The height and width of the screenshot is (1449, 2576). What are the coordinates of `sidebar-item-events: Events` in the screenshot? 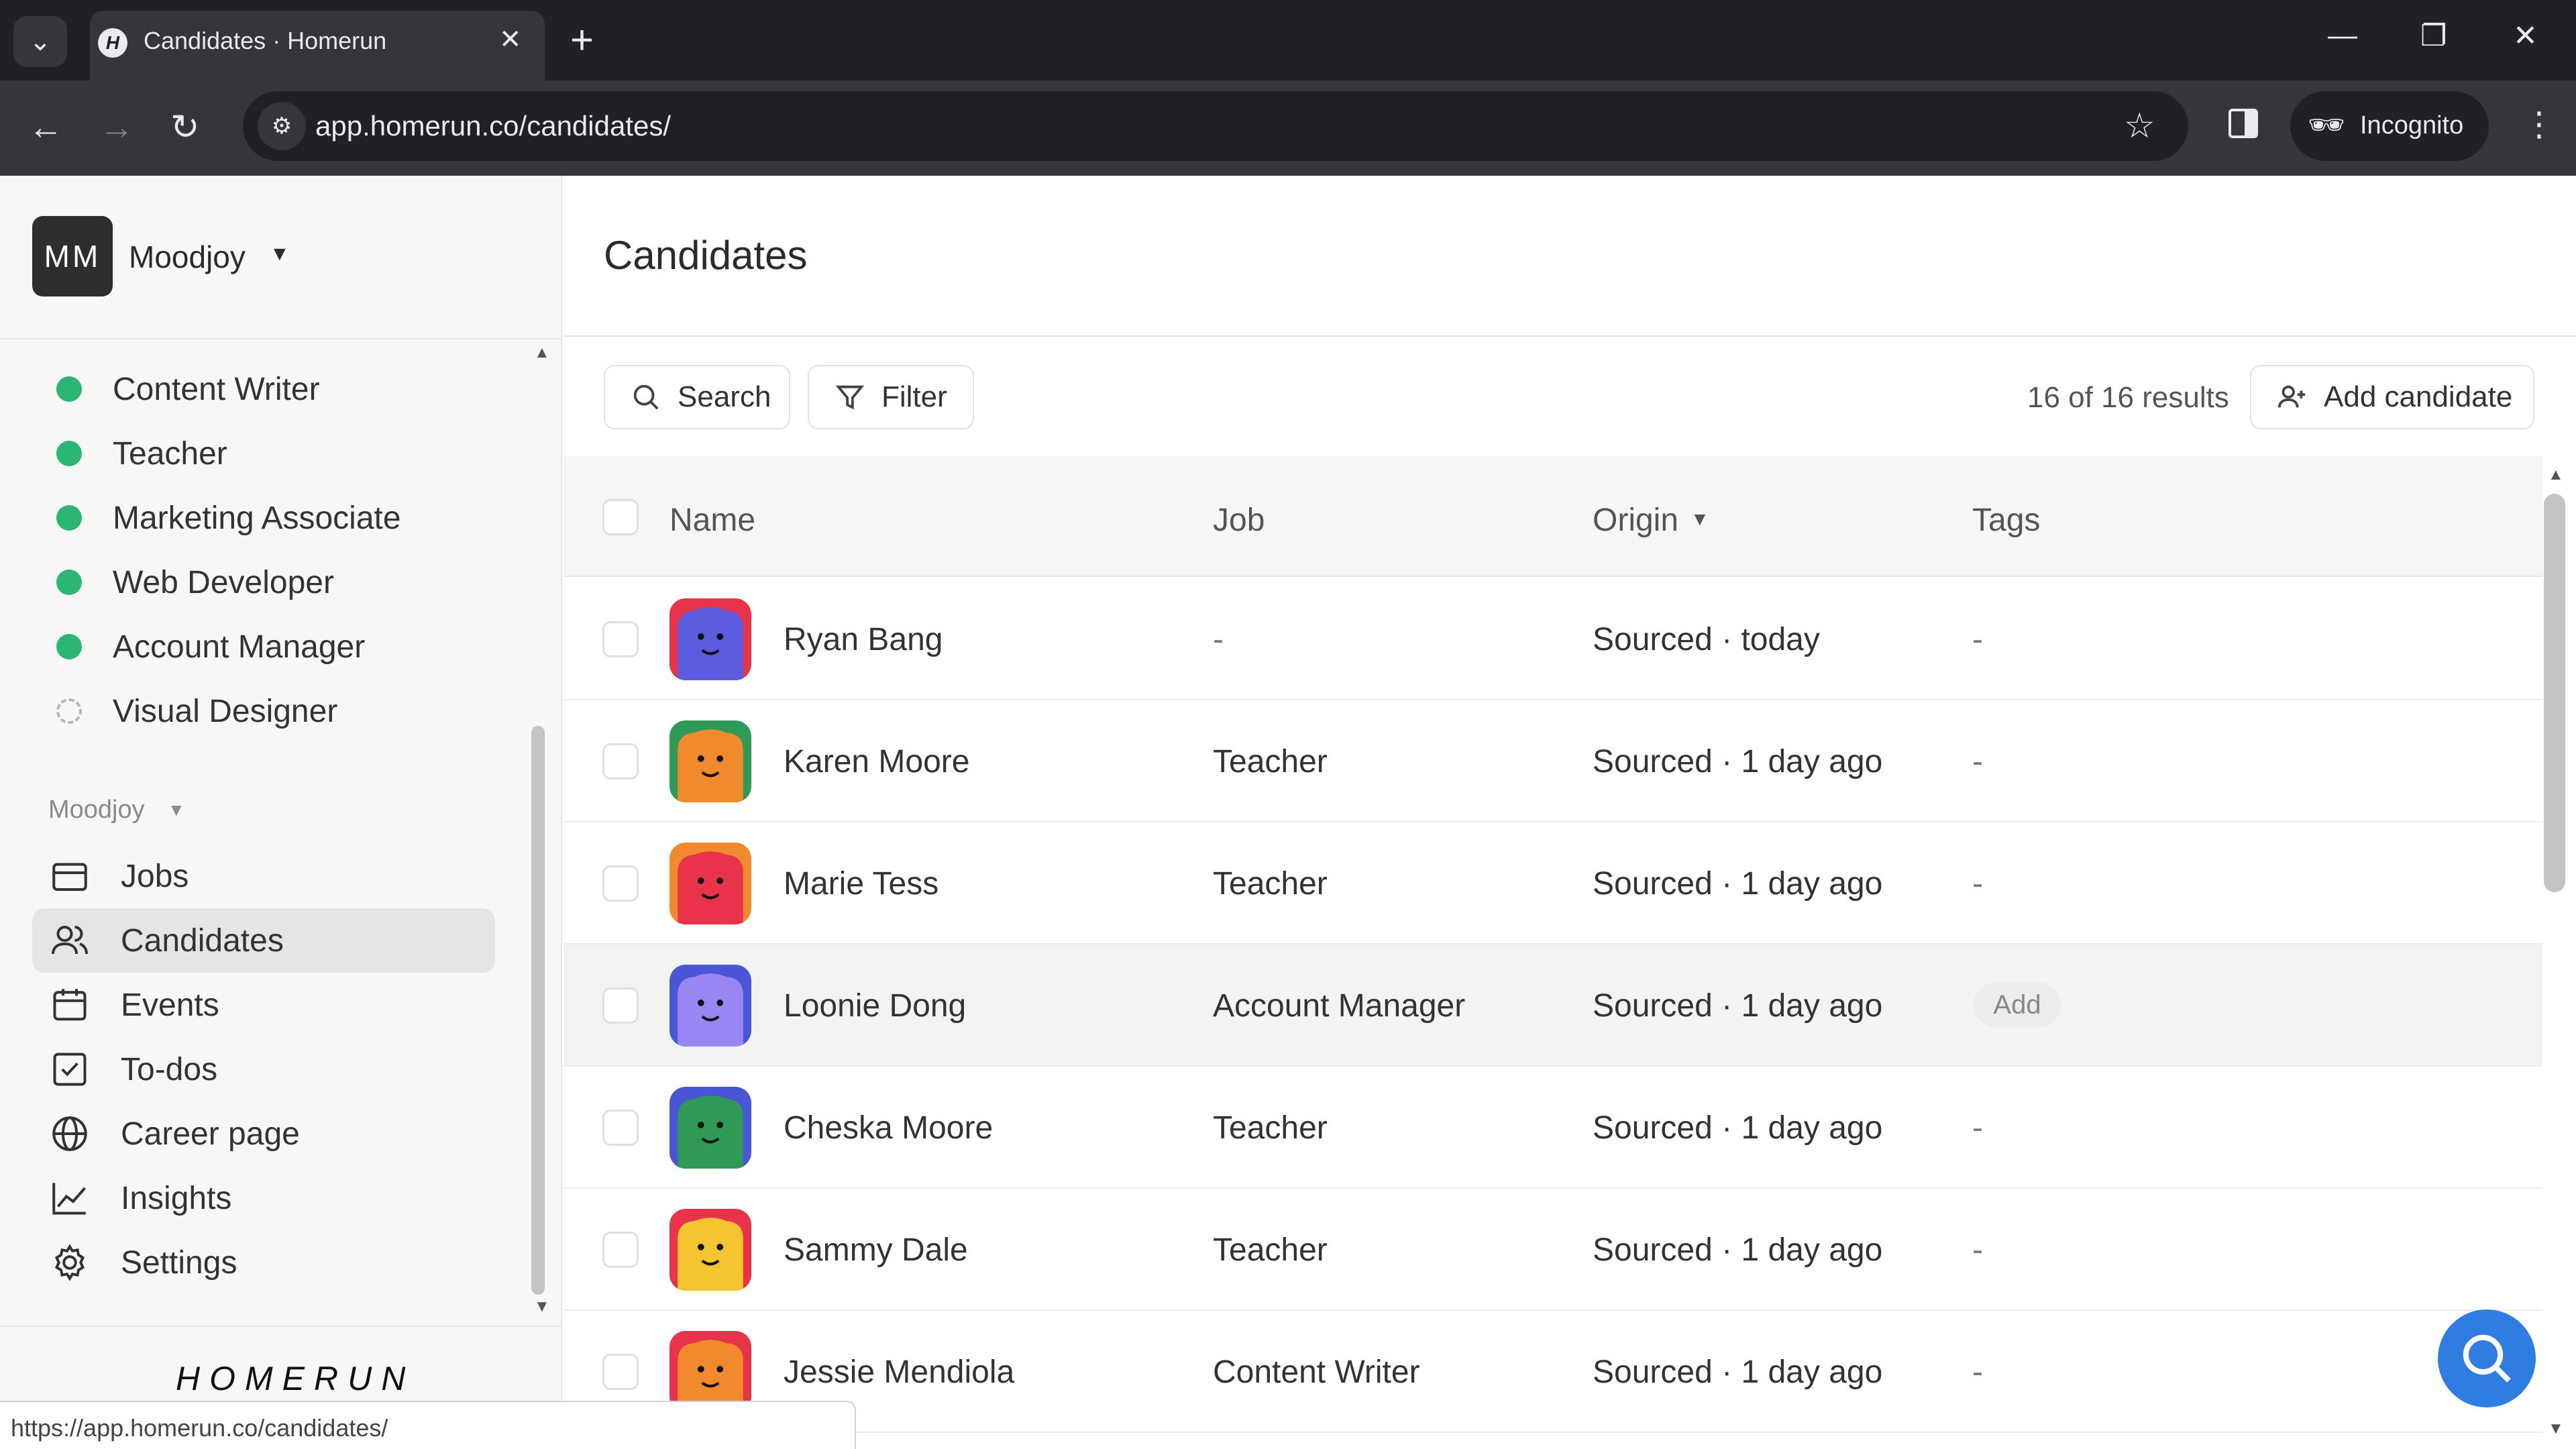 It's located at (263, 1005).